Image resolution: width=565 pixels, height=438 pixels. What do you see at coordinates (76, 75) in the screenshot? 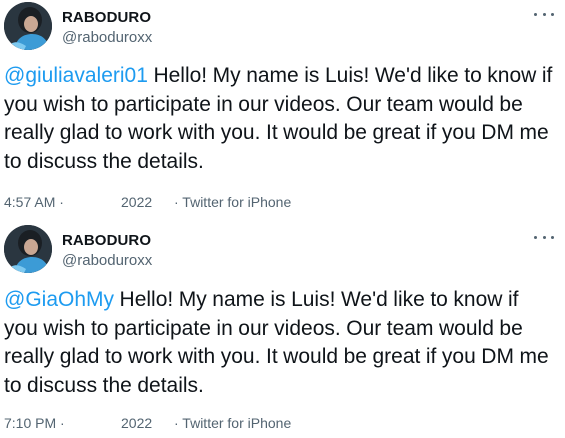
I see `mention-link: @giuliavaleri01` at bounding box center [76, 75].